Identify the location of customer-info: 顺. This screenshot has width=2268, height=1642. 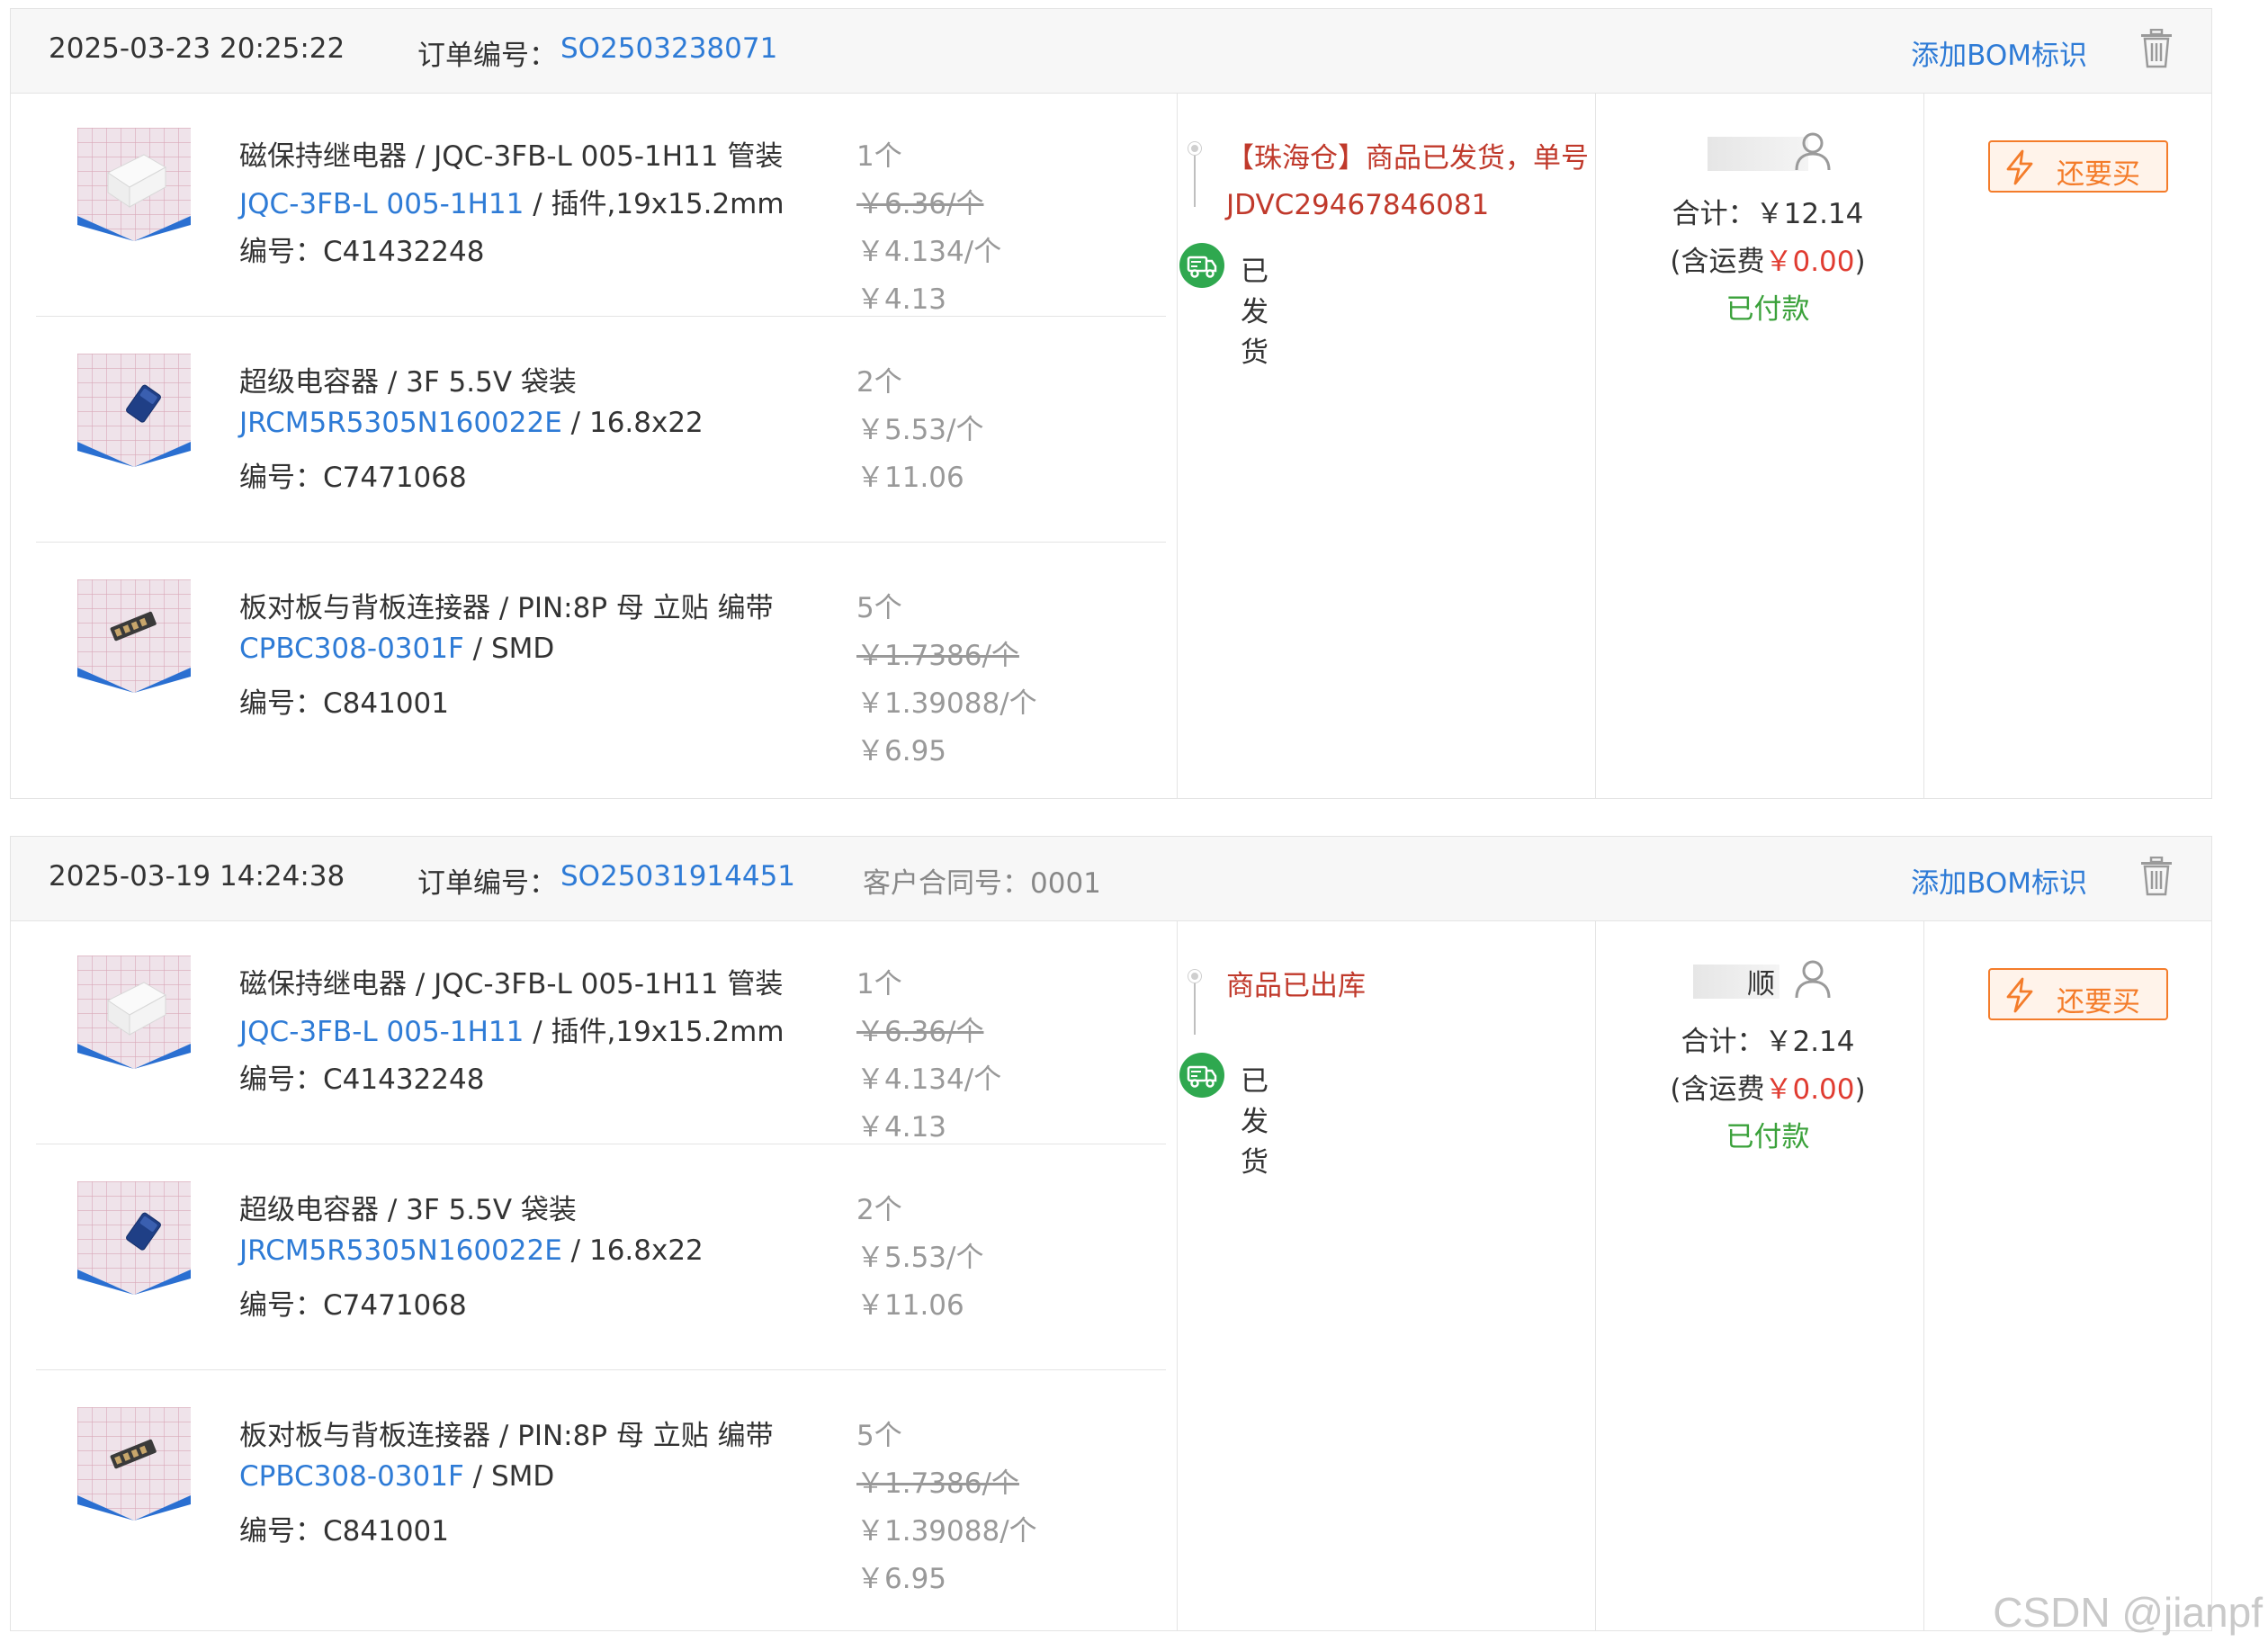
(1767, 982).